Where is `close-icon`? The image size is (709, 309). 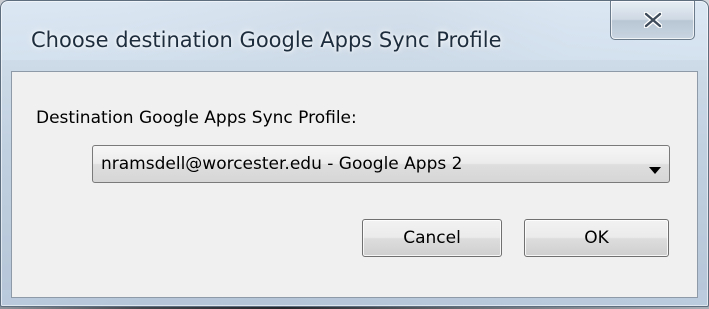
close-icon is located at coordinates (652, 20).